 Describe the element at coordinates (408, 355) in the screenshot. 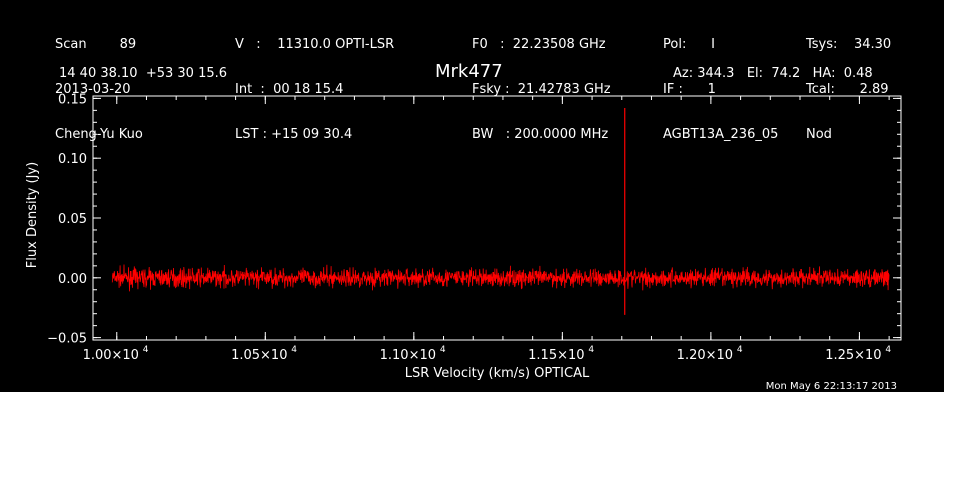

I see `x-tick-label: 1.10×10` at that location.